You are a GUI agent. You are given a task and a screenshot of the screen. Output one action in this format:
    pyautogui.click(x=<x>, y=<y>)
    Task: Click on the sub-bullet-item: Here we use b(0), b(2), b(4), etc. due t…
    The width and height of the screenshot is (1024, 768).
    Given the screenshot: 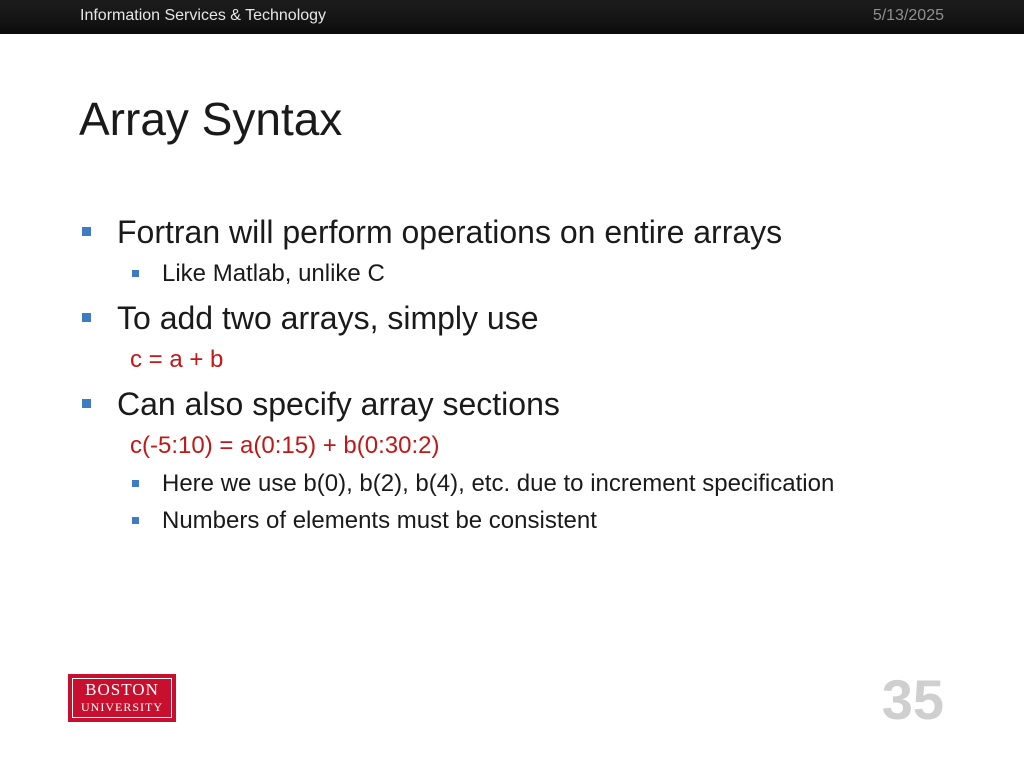 What is the action you would take?
    pyautogui.click(x=483, y=483)
    